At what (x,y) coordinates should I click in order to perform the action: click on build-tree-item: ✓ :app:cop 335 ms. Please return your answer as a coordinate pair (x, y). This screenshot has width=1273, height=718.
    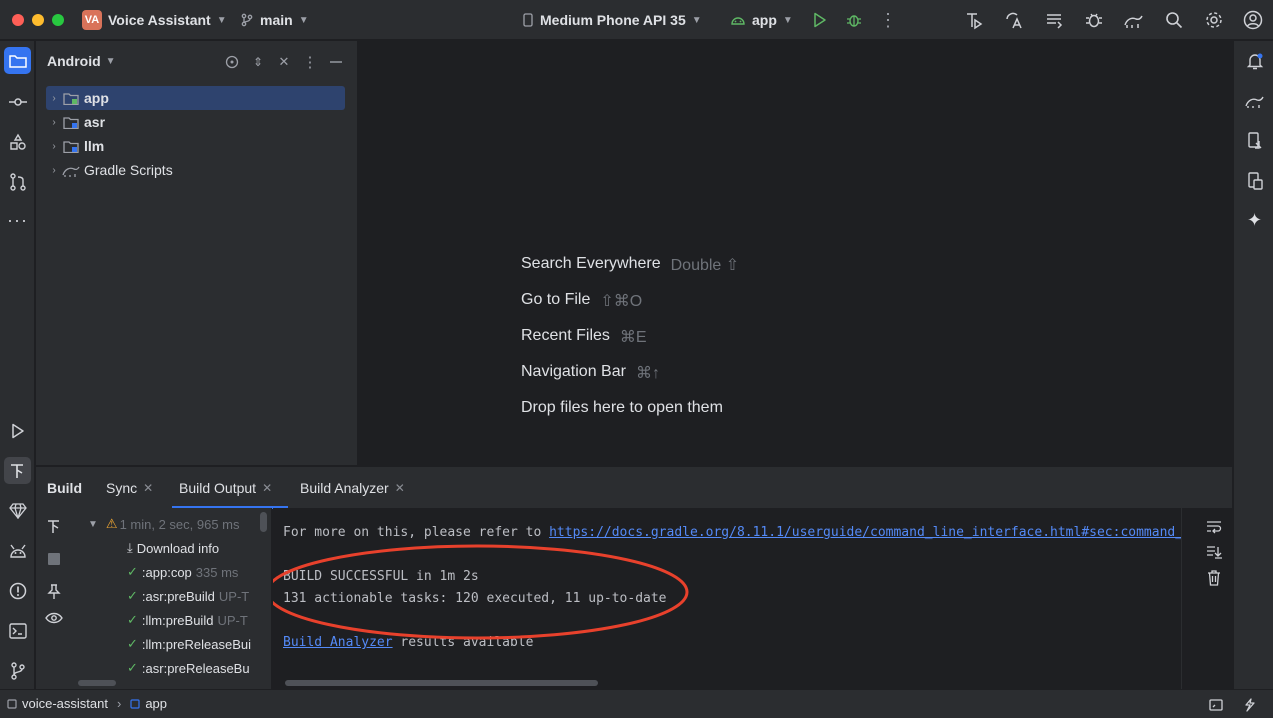
    Looking at the image, I should click on (182, 572).